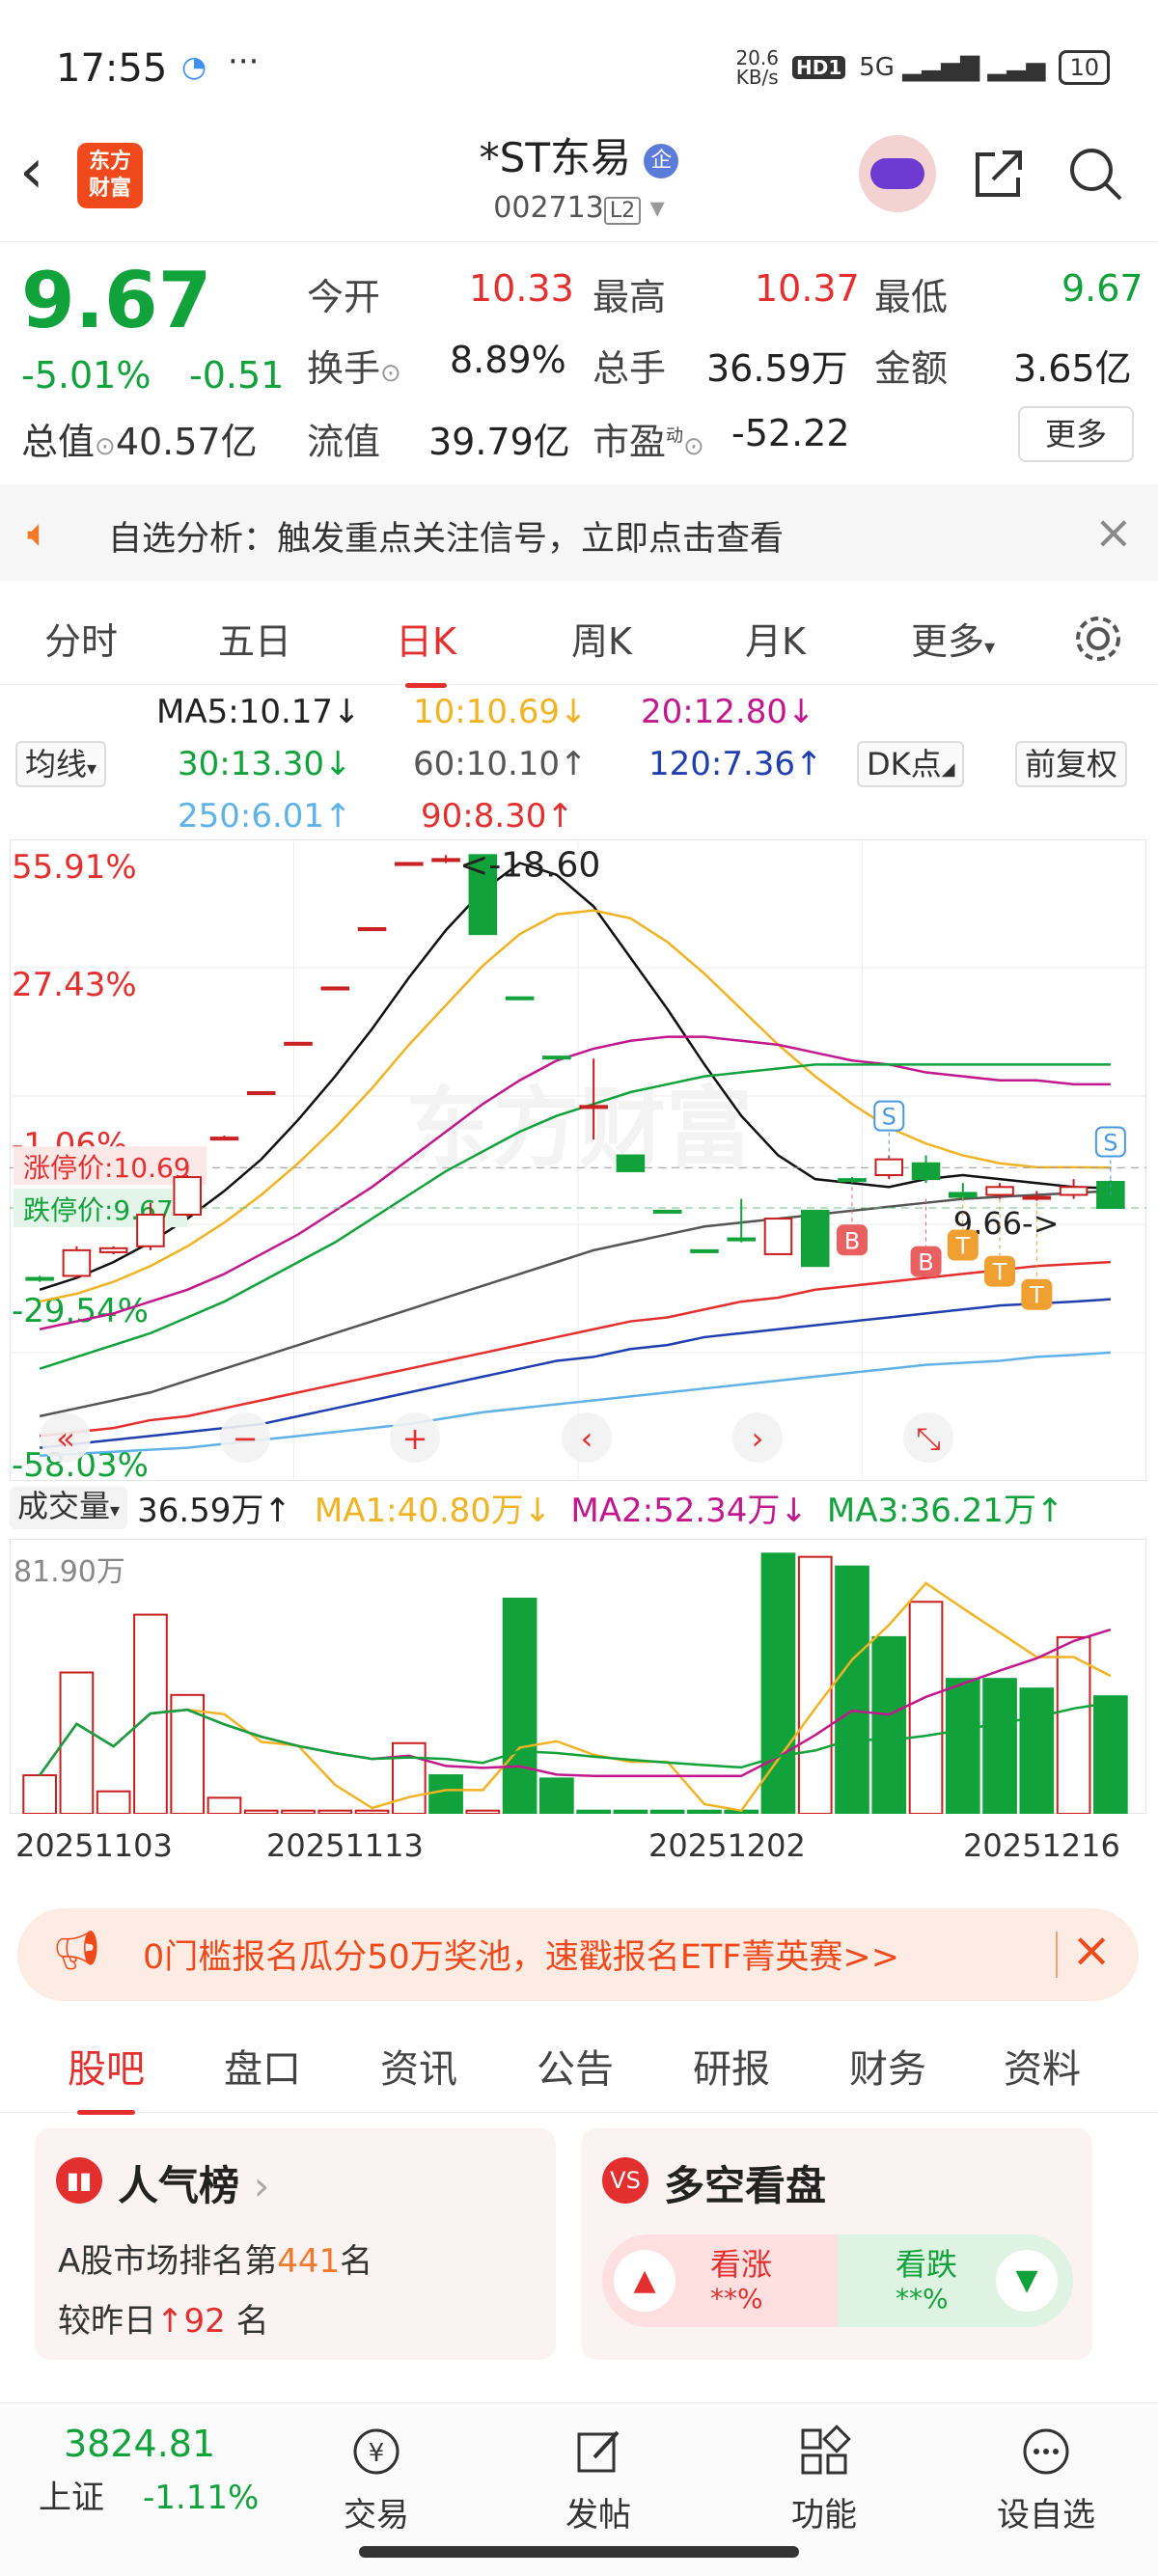  I want to click on stock-header: ‹ 东方 财富 *ST东易 企 002713 L2 ▾, so click(579, 178).